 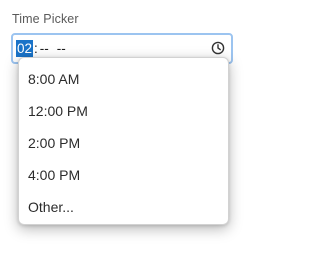 I want to click on option-12pm: 12:00 PM, so click(x=123, y=111).